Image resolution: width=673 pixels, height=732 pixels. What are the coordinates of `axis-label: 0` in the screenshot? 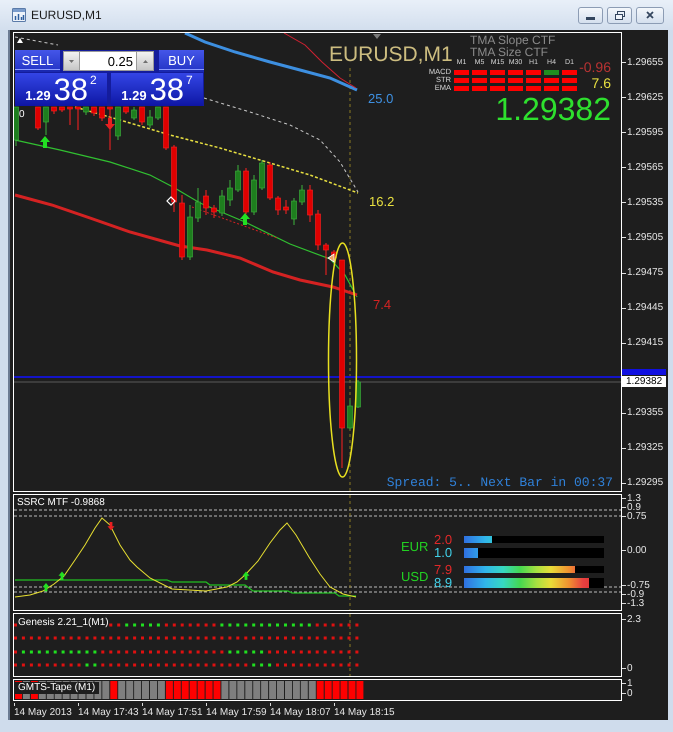 It's located at (630, 693).